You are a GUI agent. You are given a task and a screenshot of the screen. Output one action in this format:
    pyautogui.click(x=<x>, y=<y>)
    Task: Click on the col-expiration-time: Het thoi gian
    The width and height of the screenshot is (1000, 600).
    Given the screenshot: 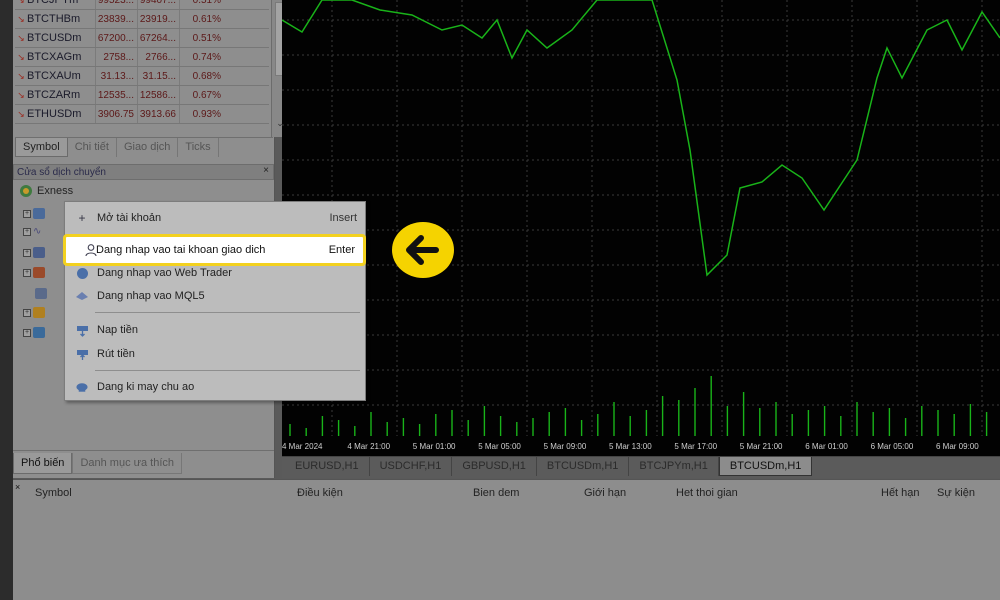 What is the action you would take?
    pyautogui.click(x=707, y=493)
    